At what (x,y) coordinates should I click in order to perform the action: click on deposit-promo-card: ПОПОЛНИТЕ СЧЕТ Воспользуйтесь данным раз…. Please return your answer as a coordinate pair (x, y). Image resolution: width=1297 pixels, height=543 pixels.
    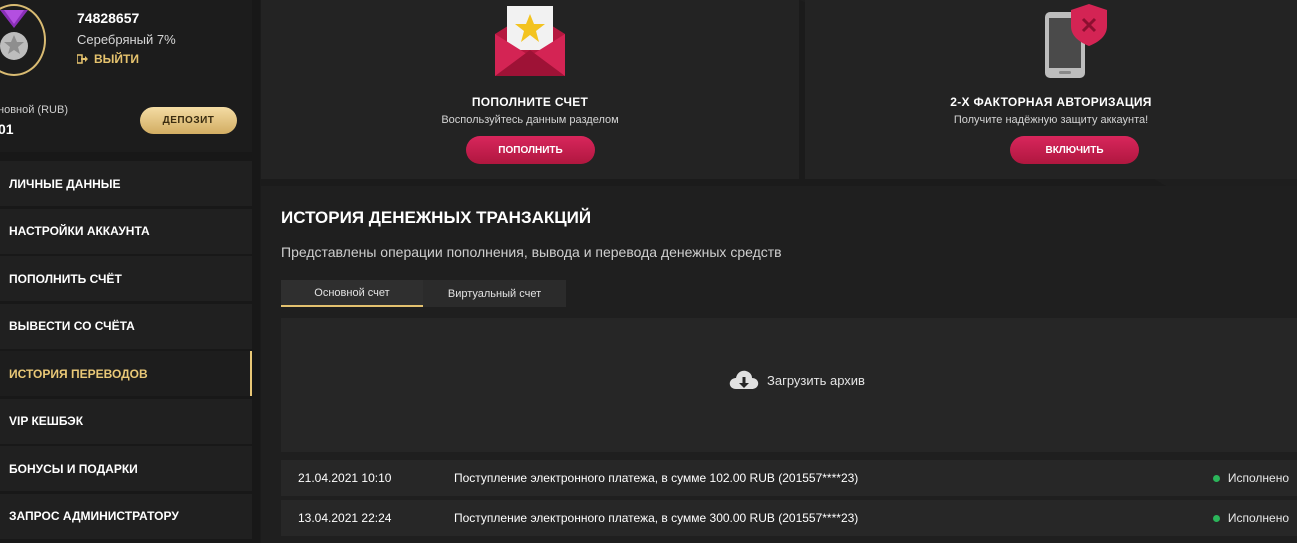
    Looking at the image, I should click on (530, 89).